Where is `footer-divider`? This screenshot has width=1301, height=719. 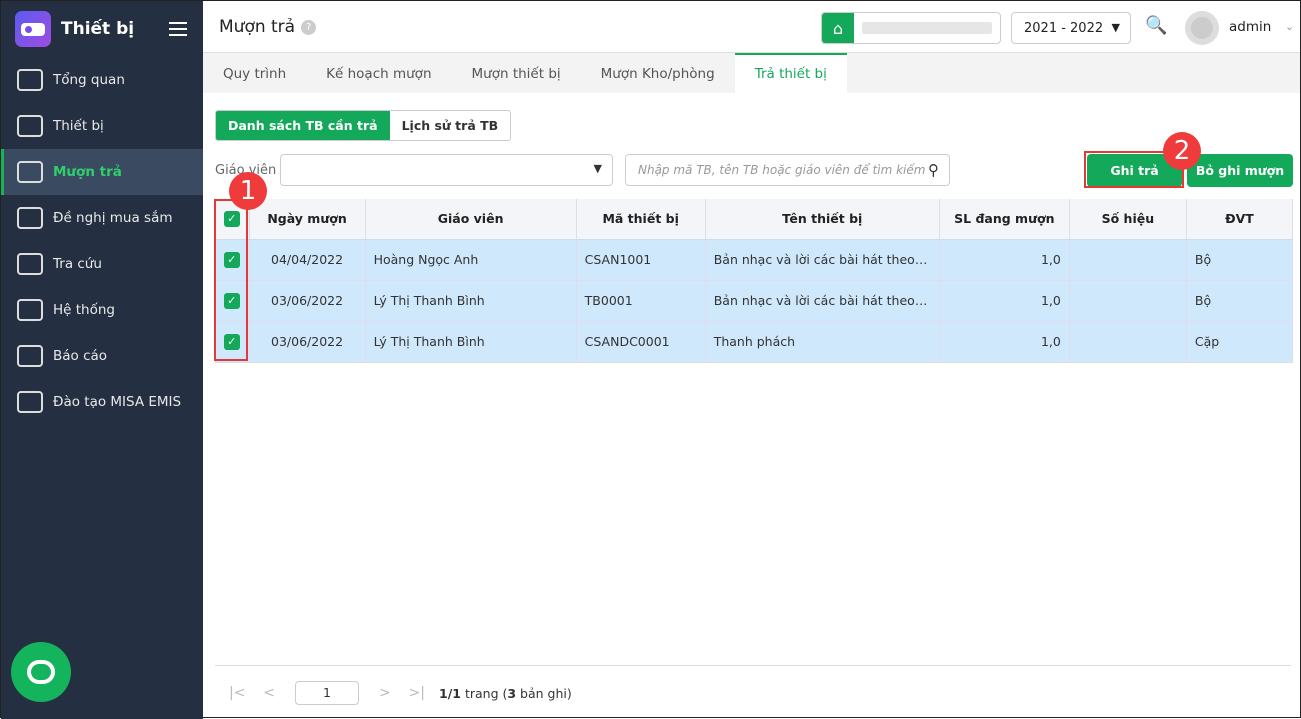 footer-divider is located at coordinates (753, 665).